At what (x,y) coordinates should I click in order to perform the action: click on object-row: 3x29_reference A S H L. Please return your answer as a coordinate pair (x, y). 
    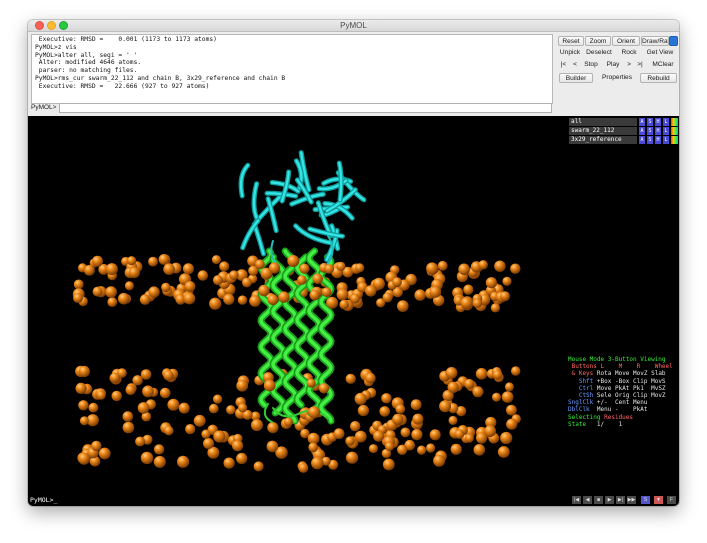
    Looking at the image, I should click on (623, 140).